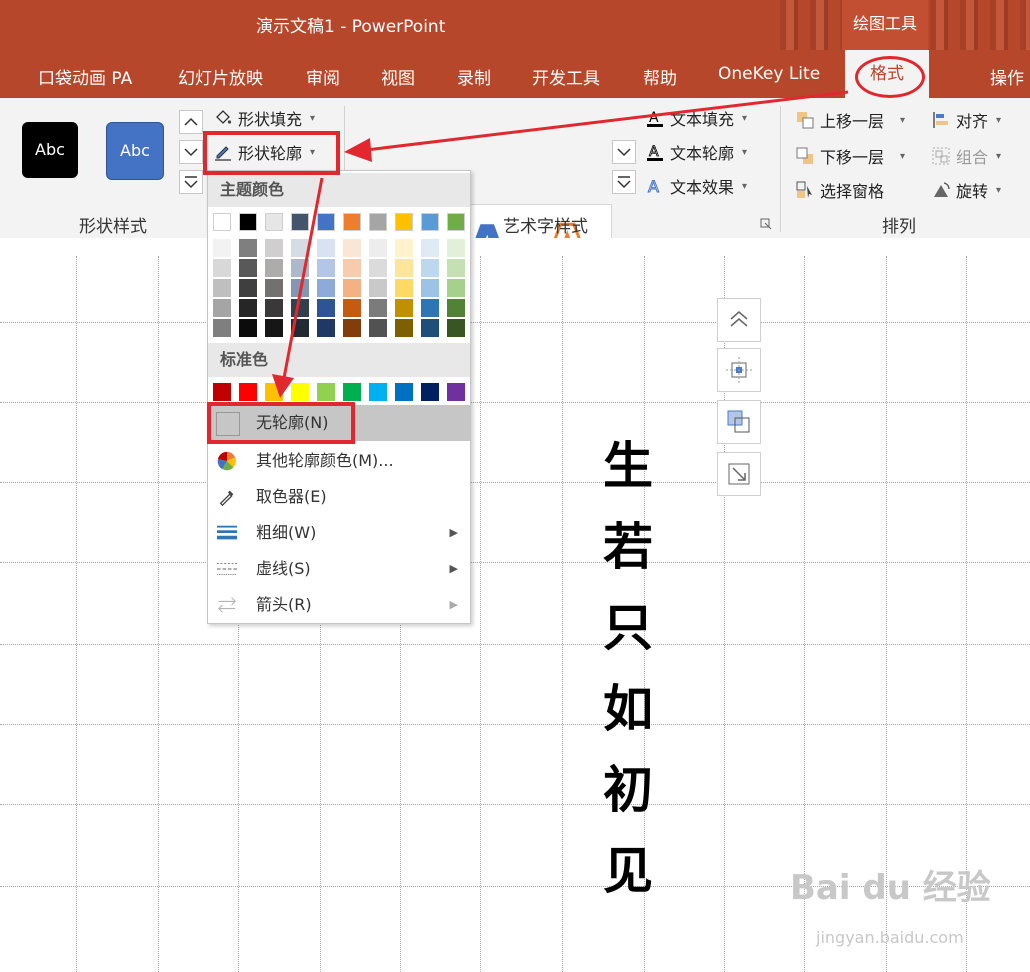 The height and width of the screenshot is (972, 1030). What do you see at coordinates (890, 888) in the screenshot?
I see `baidu-watermark-logo: Bai du 经验` at bounding box center [890, 888].